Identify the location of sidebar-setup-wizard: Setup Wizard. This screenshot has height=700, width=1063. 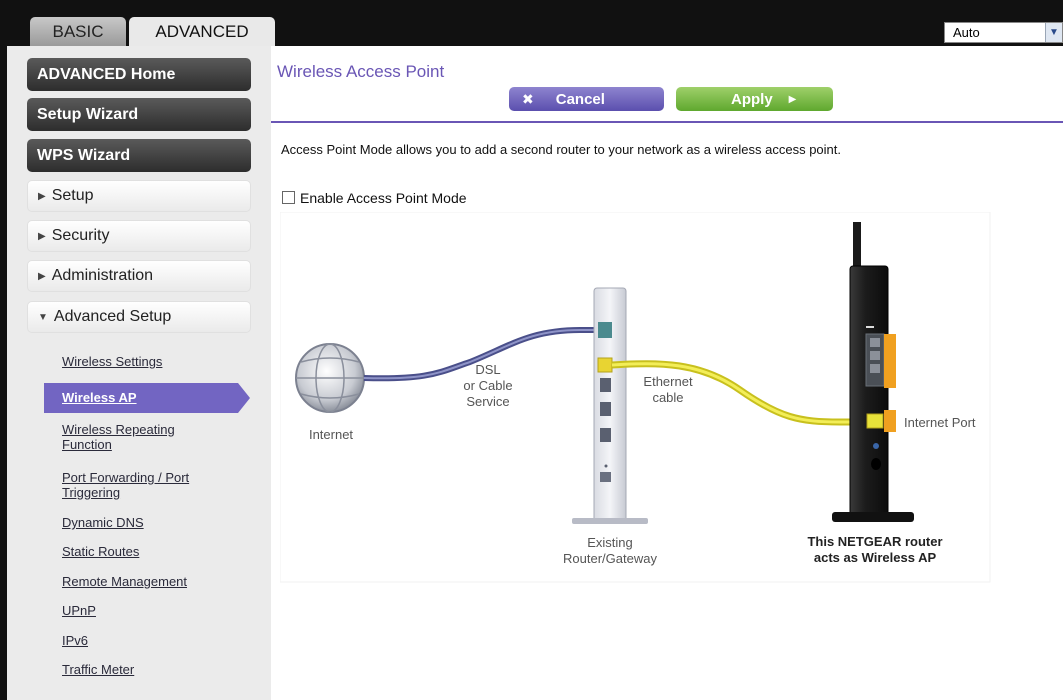
(139, 114).